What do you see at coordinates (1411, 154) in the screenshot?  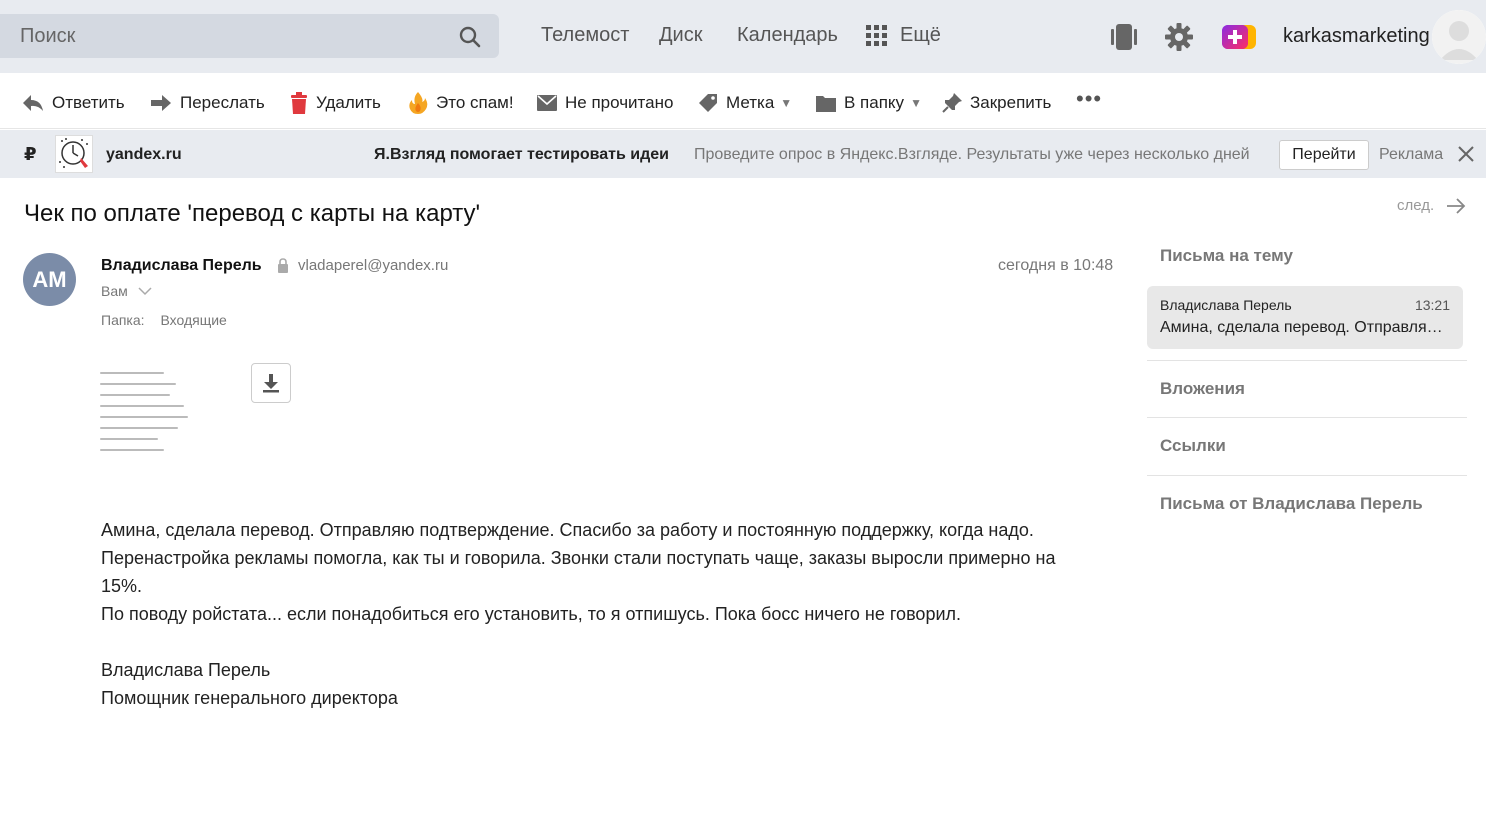 I see `ad-label: Реклама` at bounding box center [1411, 154].